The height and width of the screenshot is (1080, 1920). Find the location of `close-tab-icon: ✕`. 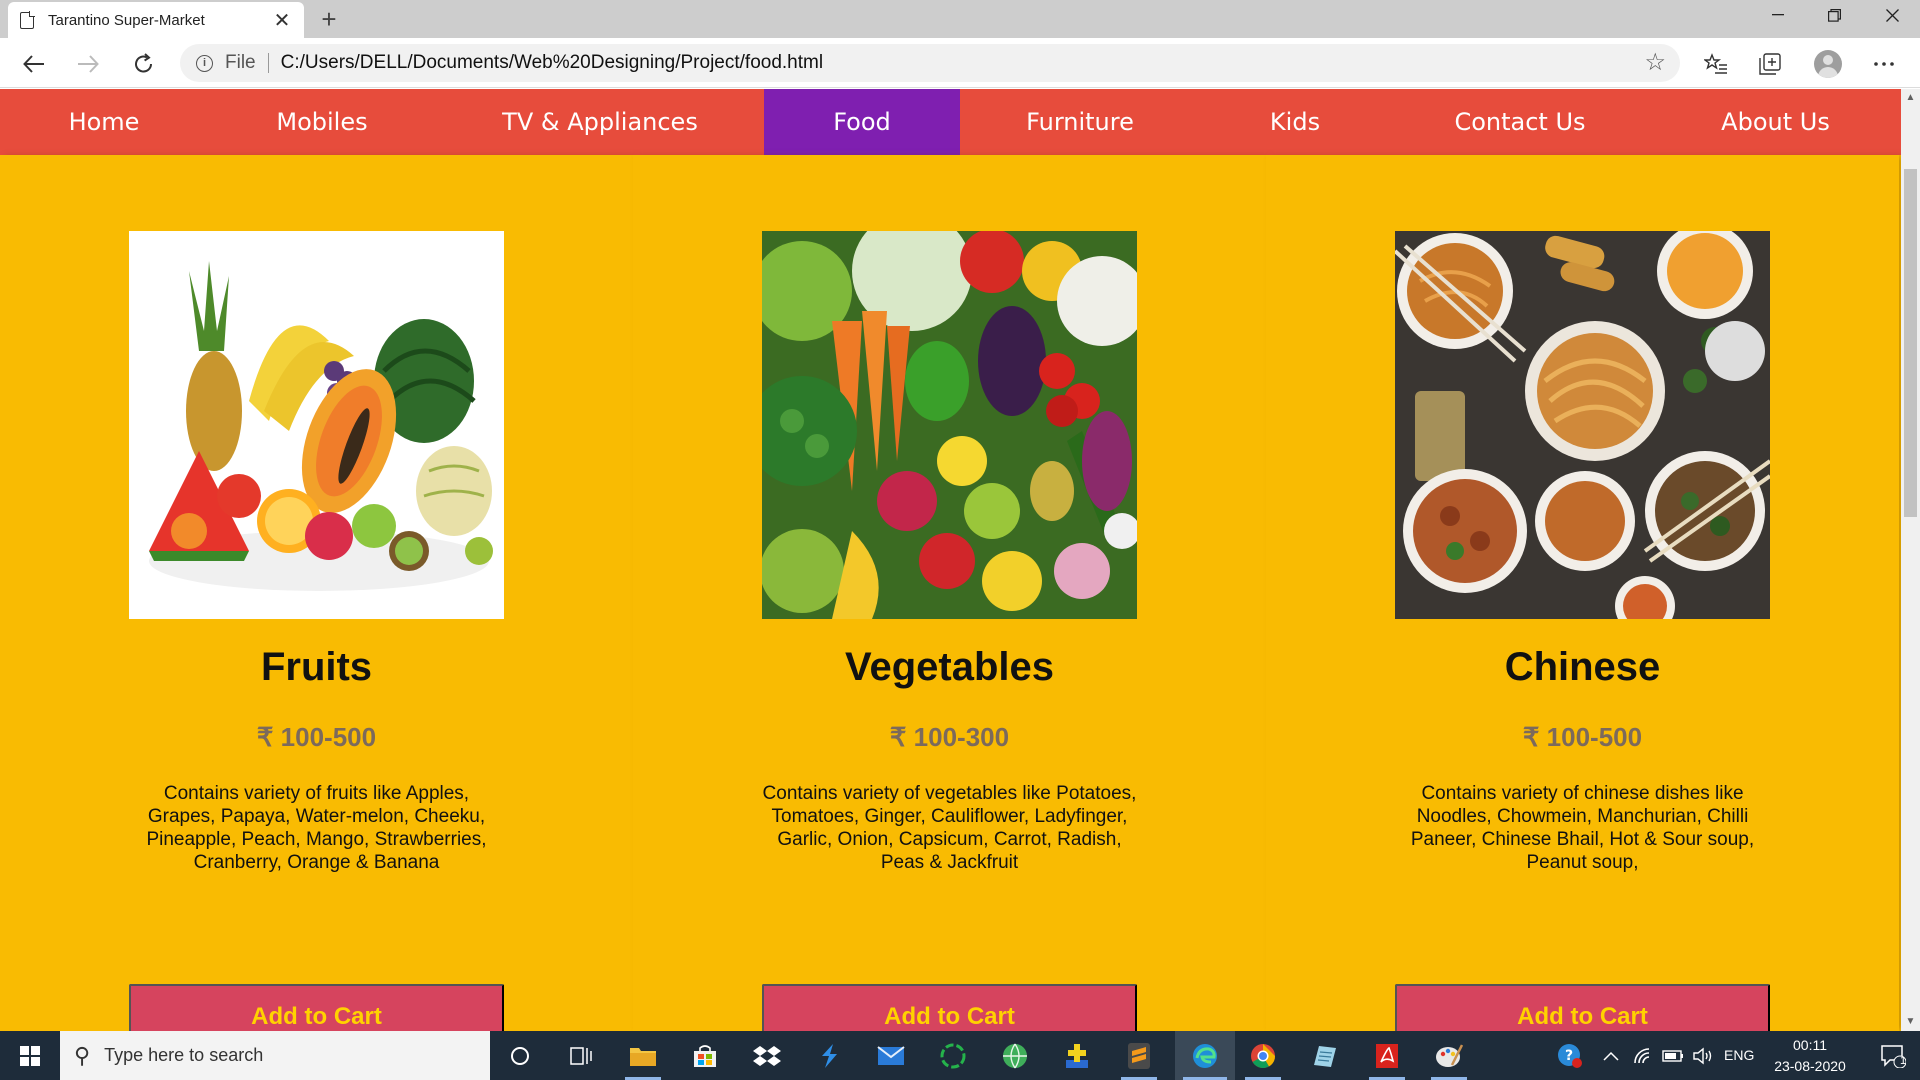

close-tab-icon: ✕ is located at coordinates (282, 20).